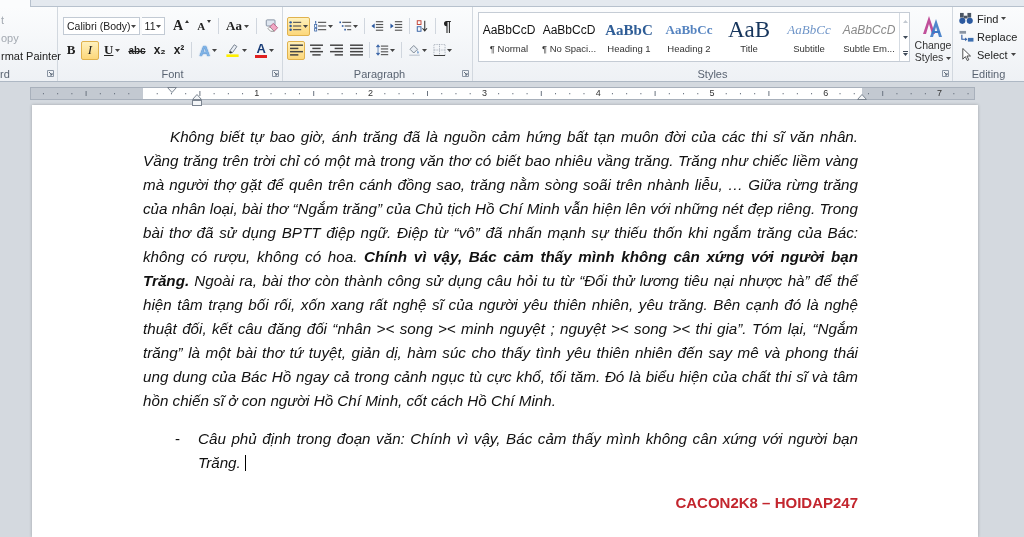  I want to click on paint-bucket-icon, so click(414, 50).